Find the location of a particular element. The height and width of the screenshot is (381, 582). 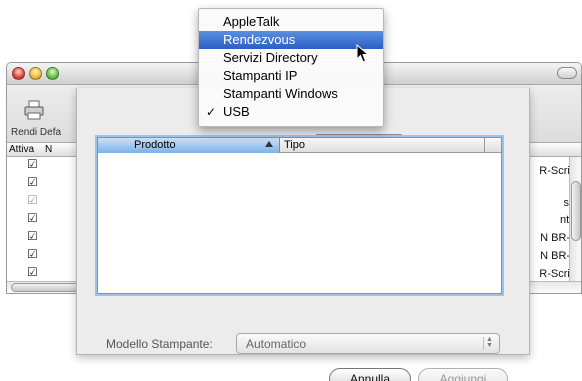

printer-icon is located at coordinates (34, 110).